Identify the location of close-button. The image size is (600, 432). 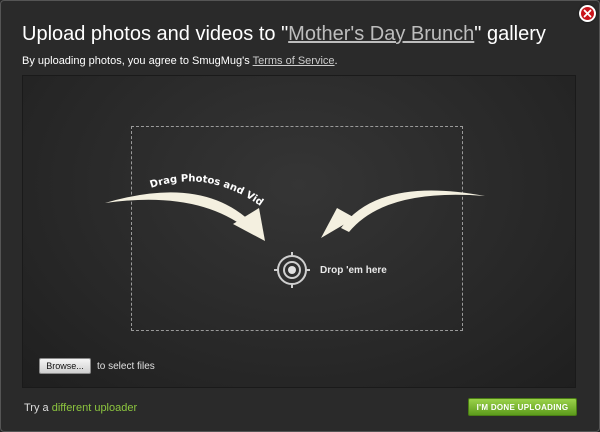
(587, 13).